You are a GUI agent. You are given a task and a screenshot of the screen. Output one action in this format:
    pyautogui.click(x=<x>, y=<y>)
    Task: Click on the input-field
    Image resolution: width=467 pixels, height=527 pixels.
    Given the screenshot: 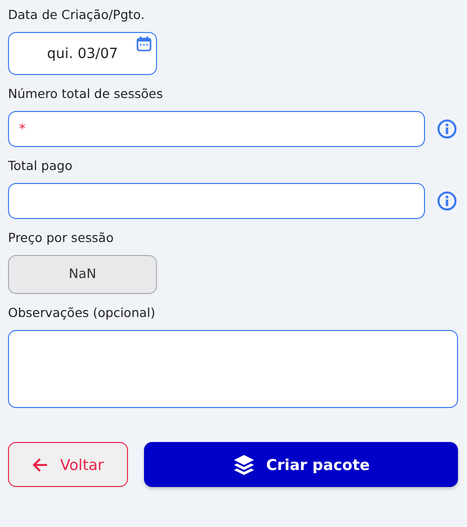 What is the action you would take?
    pyautogui.click(x=216, y=201)
    